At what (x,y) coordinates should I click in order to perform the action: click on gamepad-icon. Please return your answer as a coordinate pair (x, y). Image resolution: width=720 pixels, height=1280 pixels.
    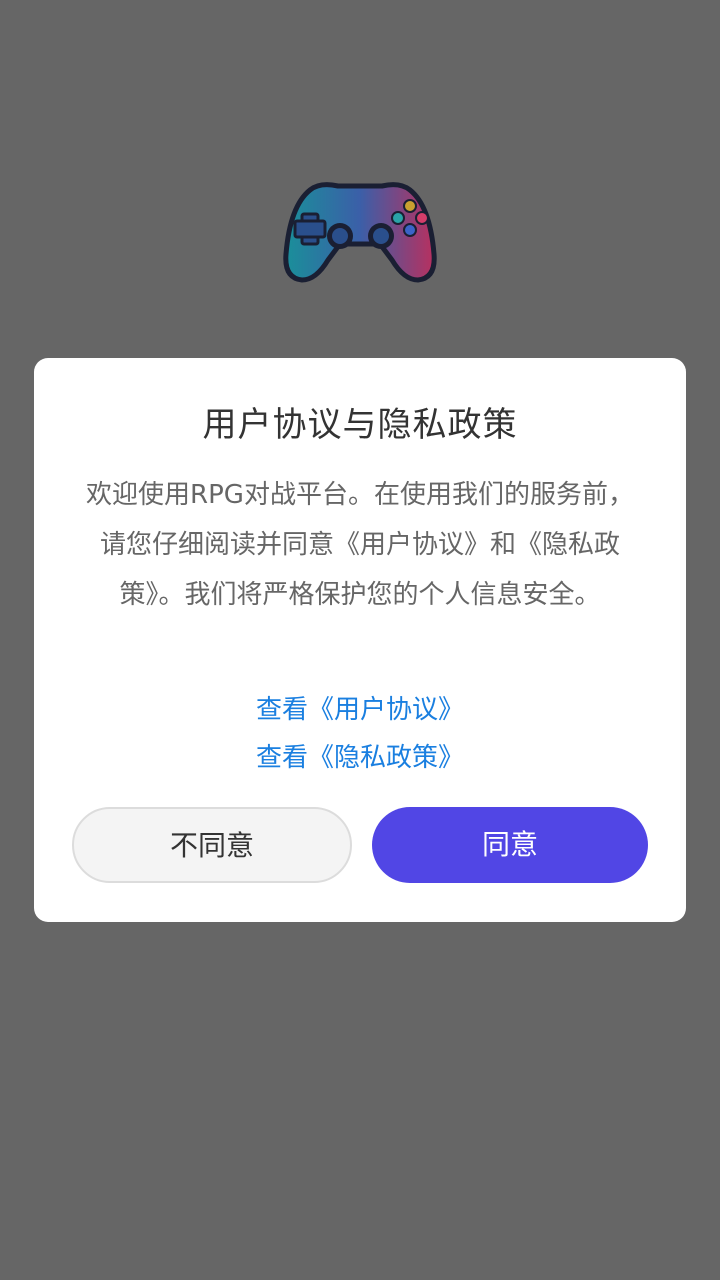
    Looking at the image, I should click on (360, 232).